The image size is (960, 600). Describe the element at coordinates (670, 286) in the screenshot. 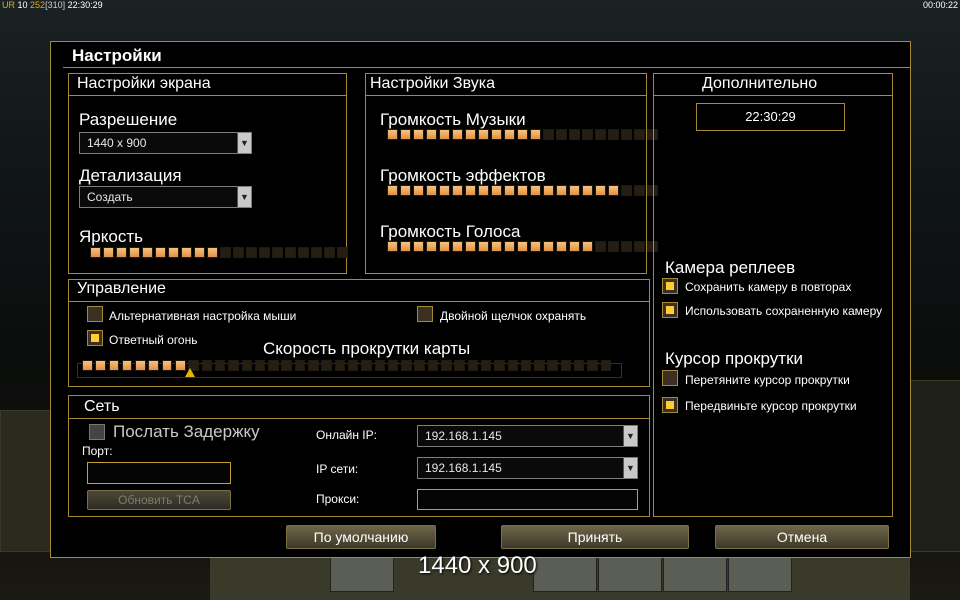

I see `save-camera-checkbox` at that location.